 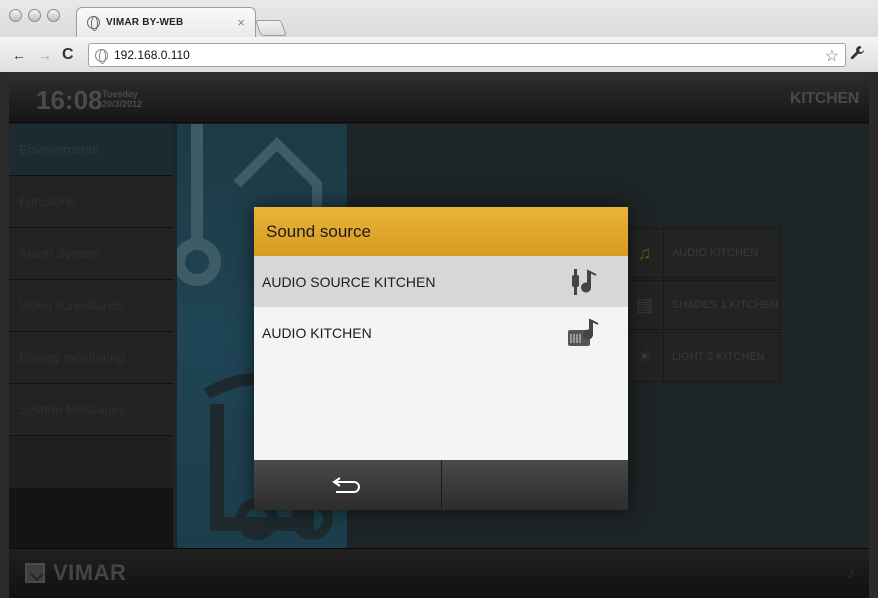 What do you see at coordinates (91, 410) in the screenshot?
I see `sidebar-item-system-messages: System Messages` at bounding box center [91, 410].